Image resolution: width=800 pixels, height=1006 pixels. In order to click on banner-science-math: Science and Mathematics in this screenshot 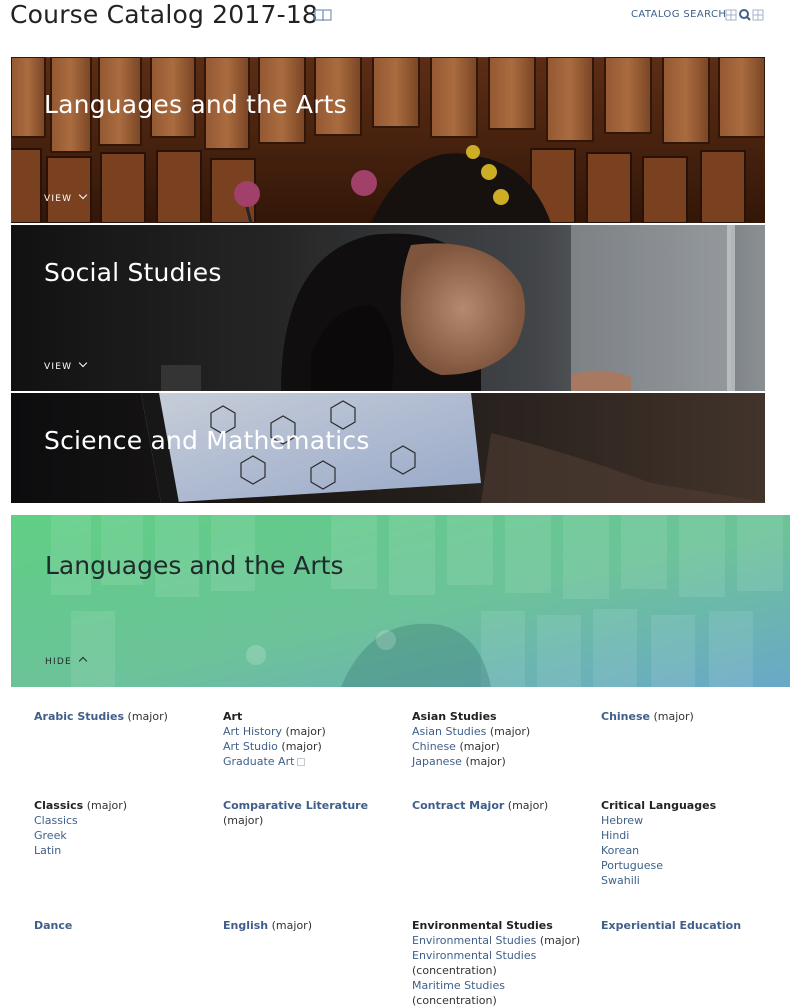, I will do `click(388, 448)`.